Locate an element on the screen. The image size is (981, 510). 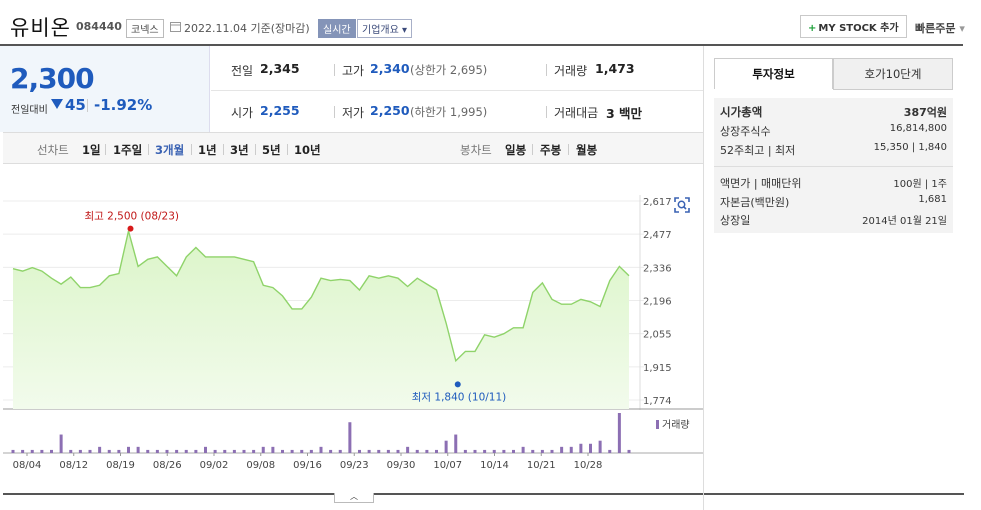
chevron-up-icon: ︿ is located at coordinates (354, 496).